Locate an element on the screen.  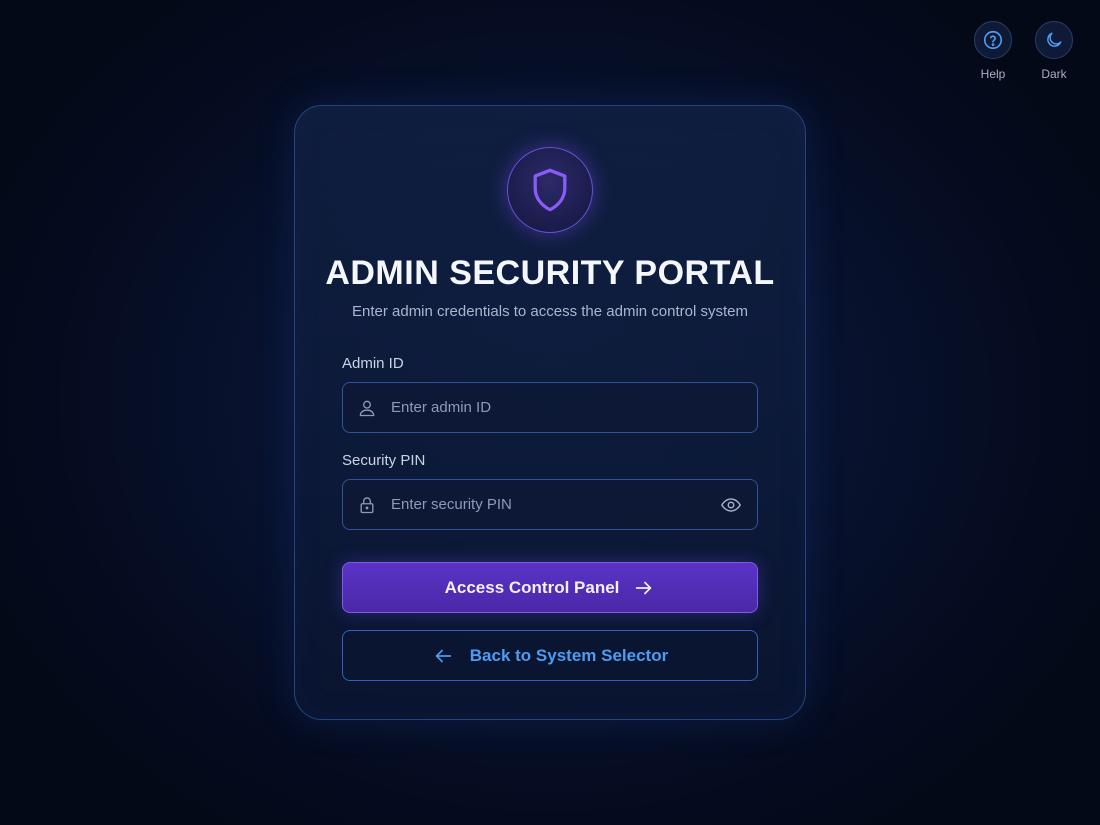
help-label: Help is located at coordinates (993, 74).